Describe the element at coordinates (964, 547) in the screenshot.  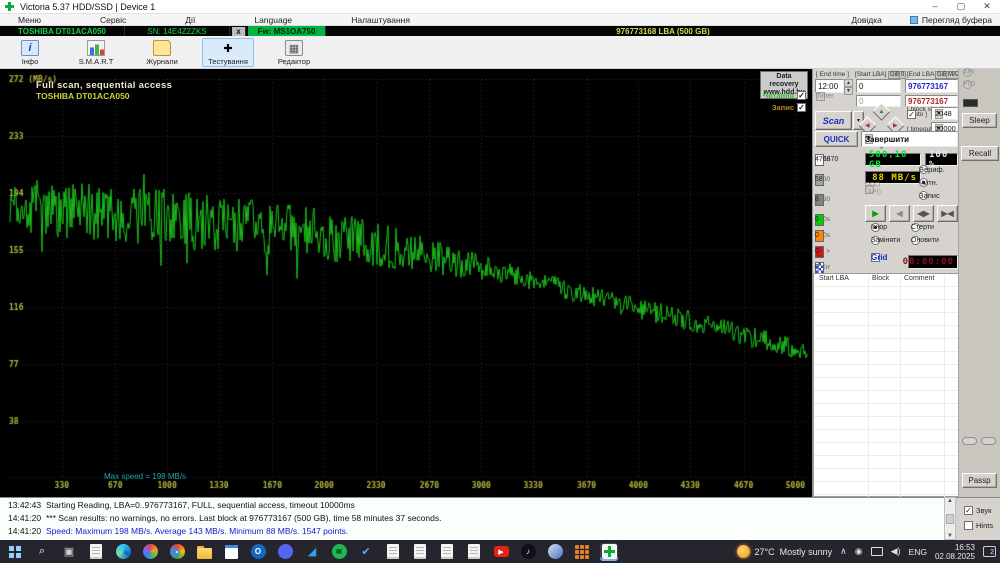
I see `tray-time: 16:53` at that location.